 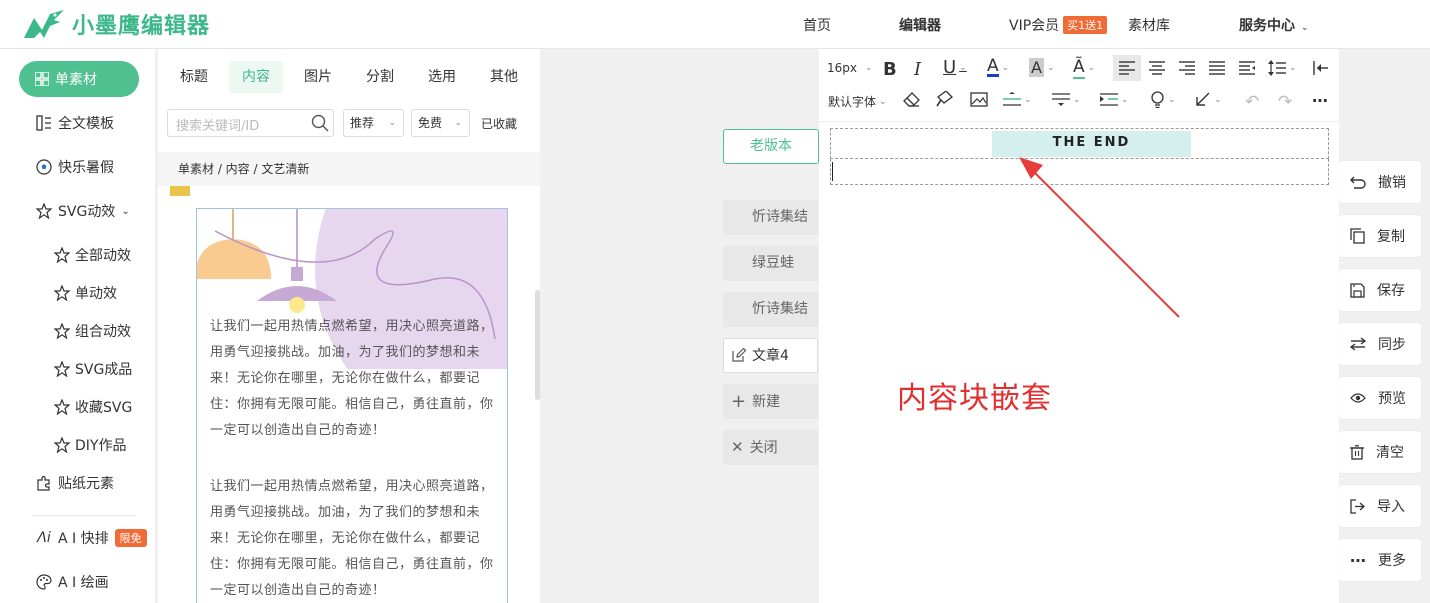 What do you see at coordinates (917, 69) in the screenshot?
I see `italic-icon: I` at bounding box center [917, 69].